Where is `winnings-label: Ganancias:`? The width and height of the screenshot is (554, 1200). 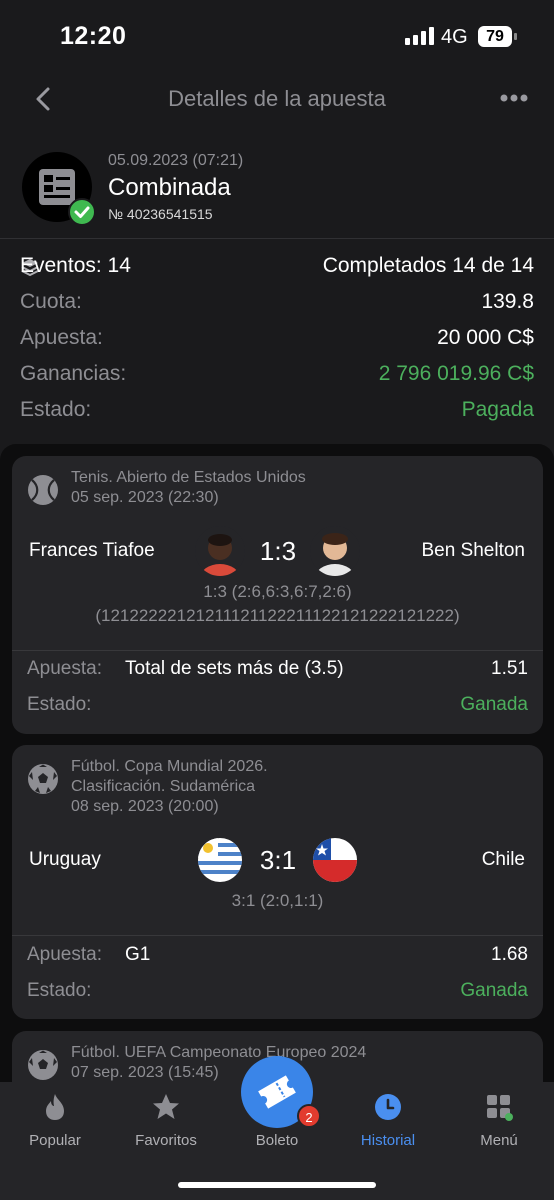
winnings-label: Ganancias: is located at coordinates (73, 373).